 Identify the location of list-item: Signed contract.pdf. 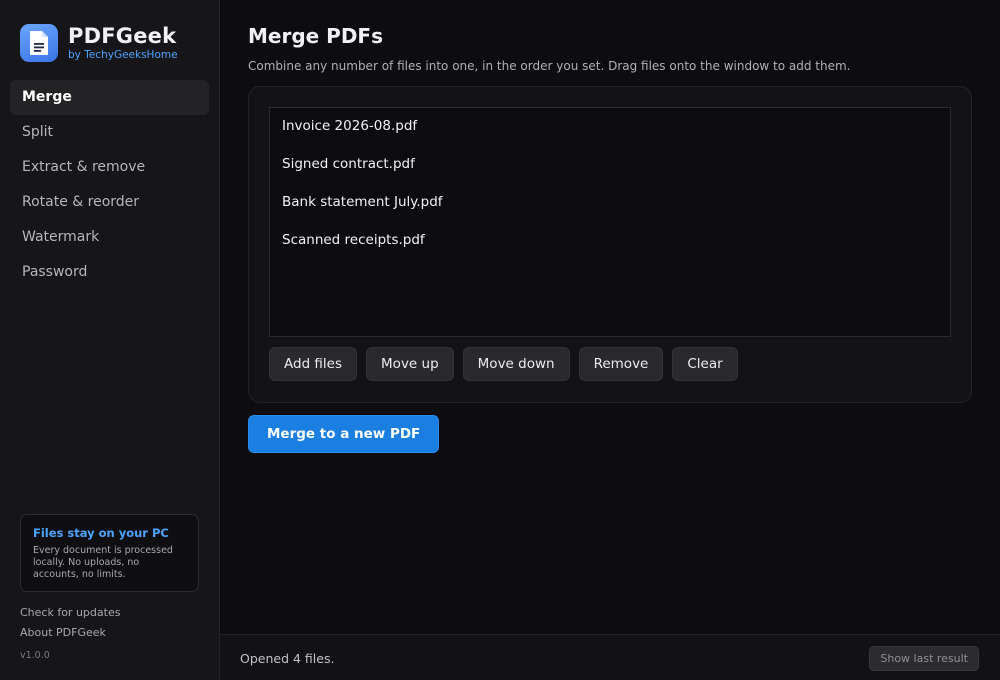
(610, 172).